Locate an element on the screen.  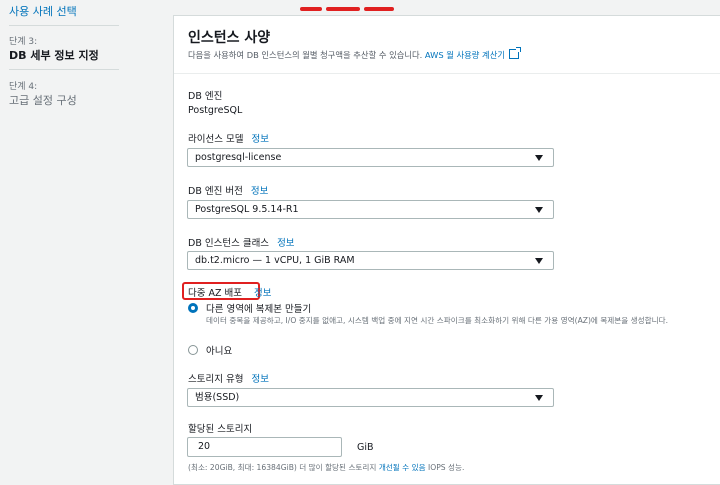
sidebar-step-3-number: 단계 3: is located at coordinates (23, 42).